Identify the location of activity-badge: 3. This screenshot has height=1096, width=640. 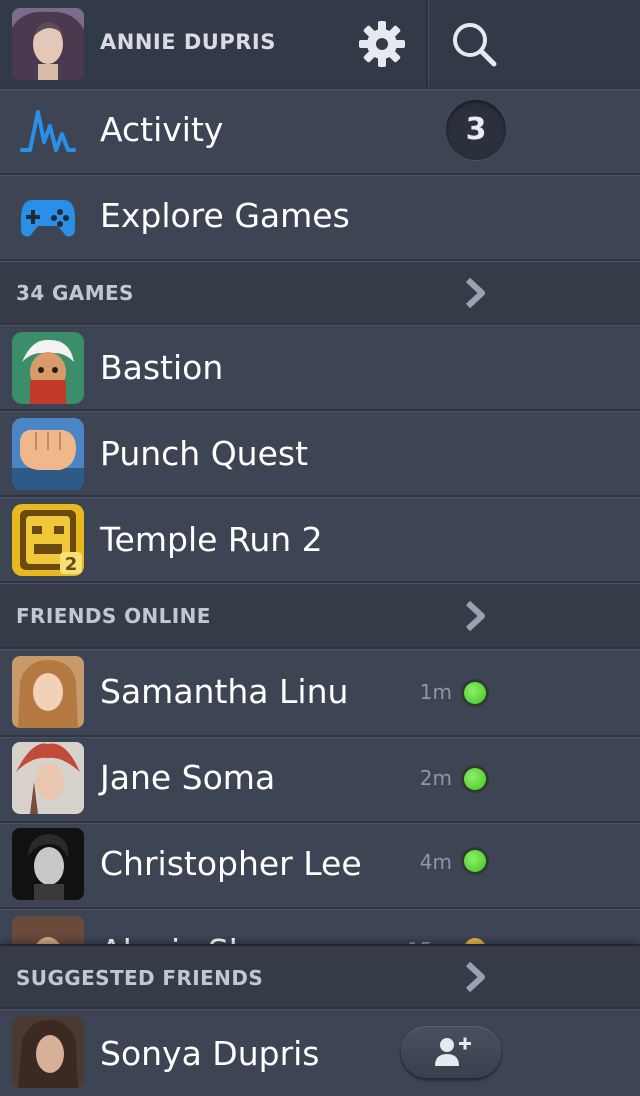
(476, 130).